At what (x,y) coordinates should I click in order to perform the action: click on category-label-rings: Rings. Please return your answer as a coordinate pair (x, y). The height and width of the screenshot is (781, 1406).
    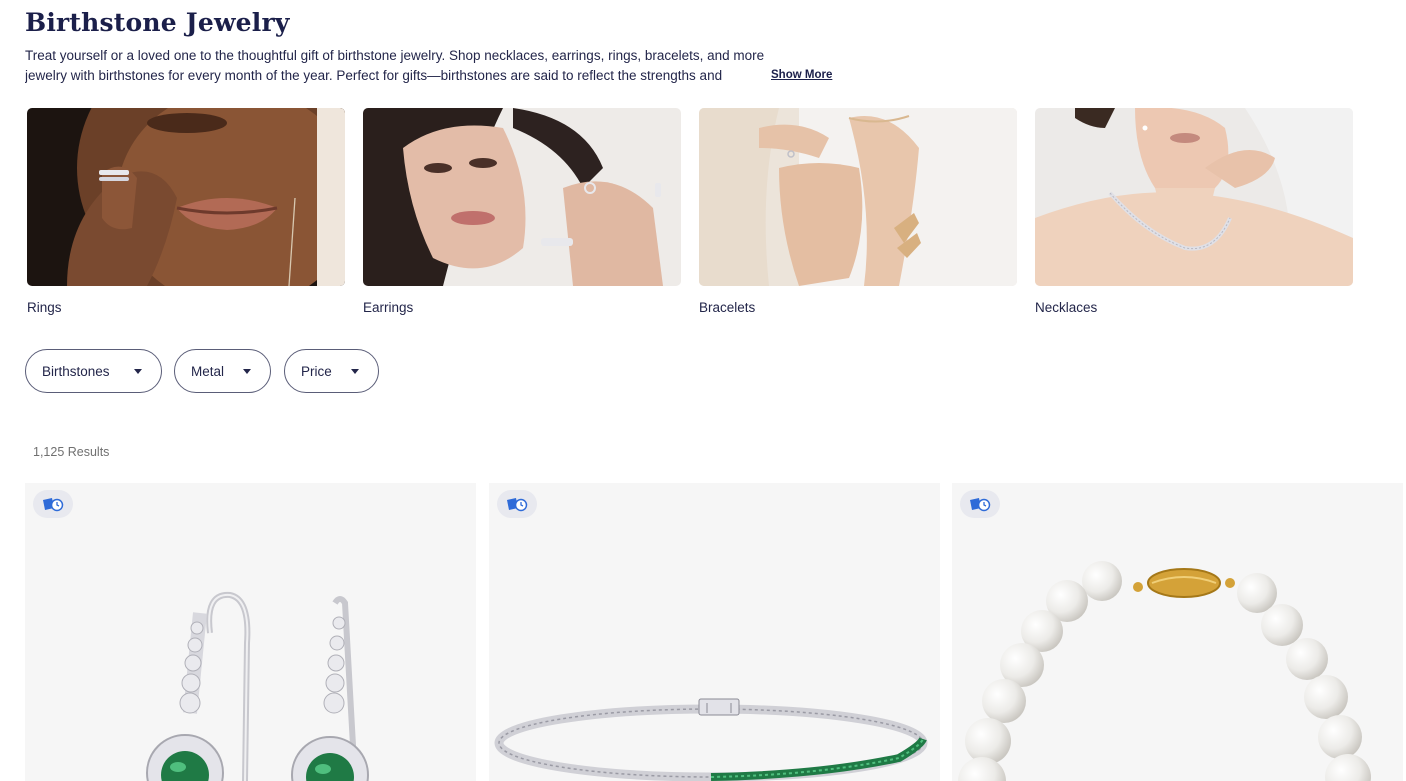
    Looking at the image, I should click on (44, 307).